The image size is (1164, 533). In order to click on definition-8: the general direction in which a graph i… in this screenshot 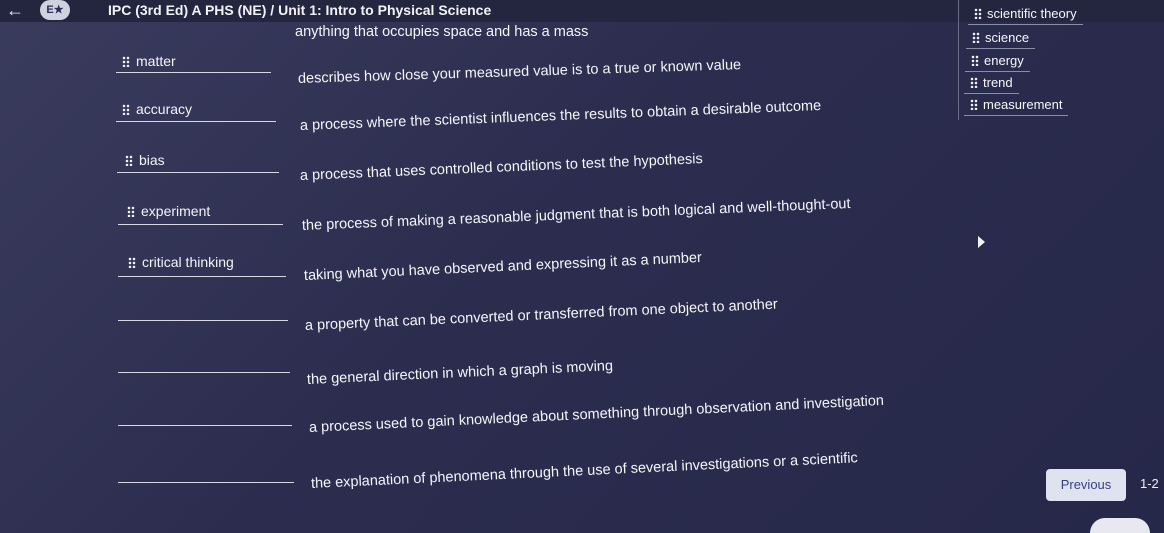, I will do `click(460, 373)`.